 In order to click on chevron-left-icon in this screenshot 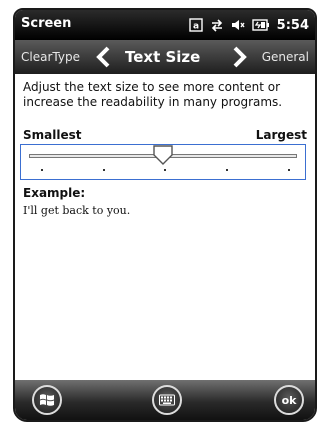, I will do `click(104, 59)`.